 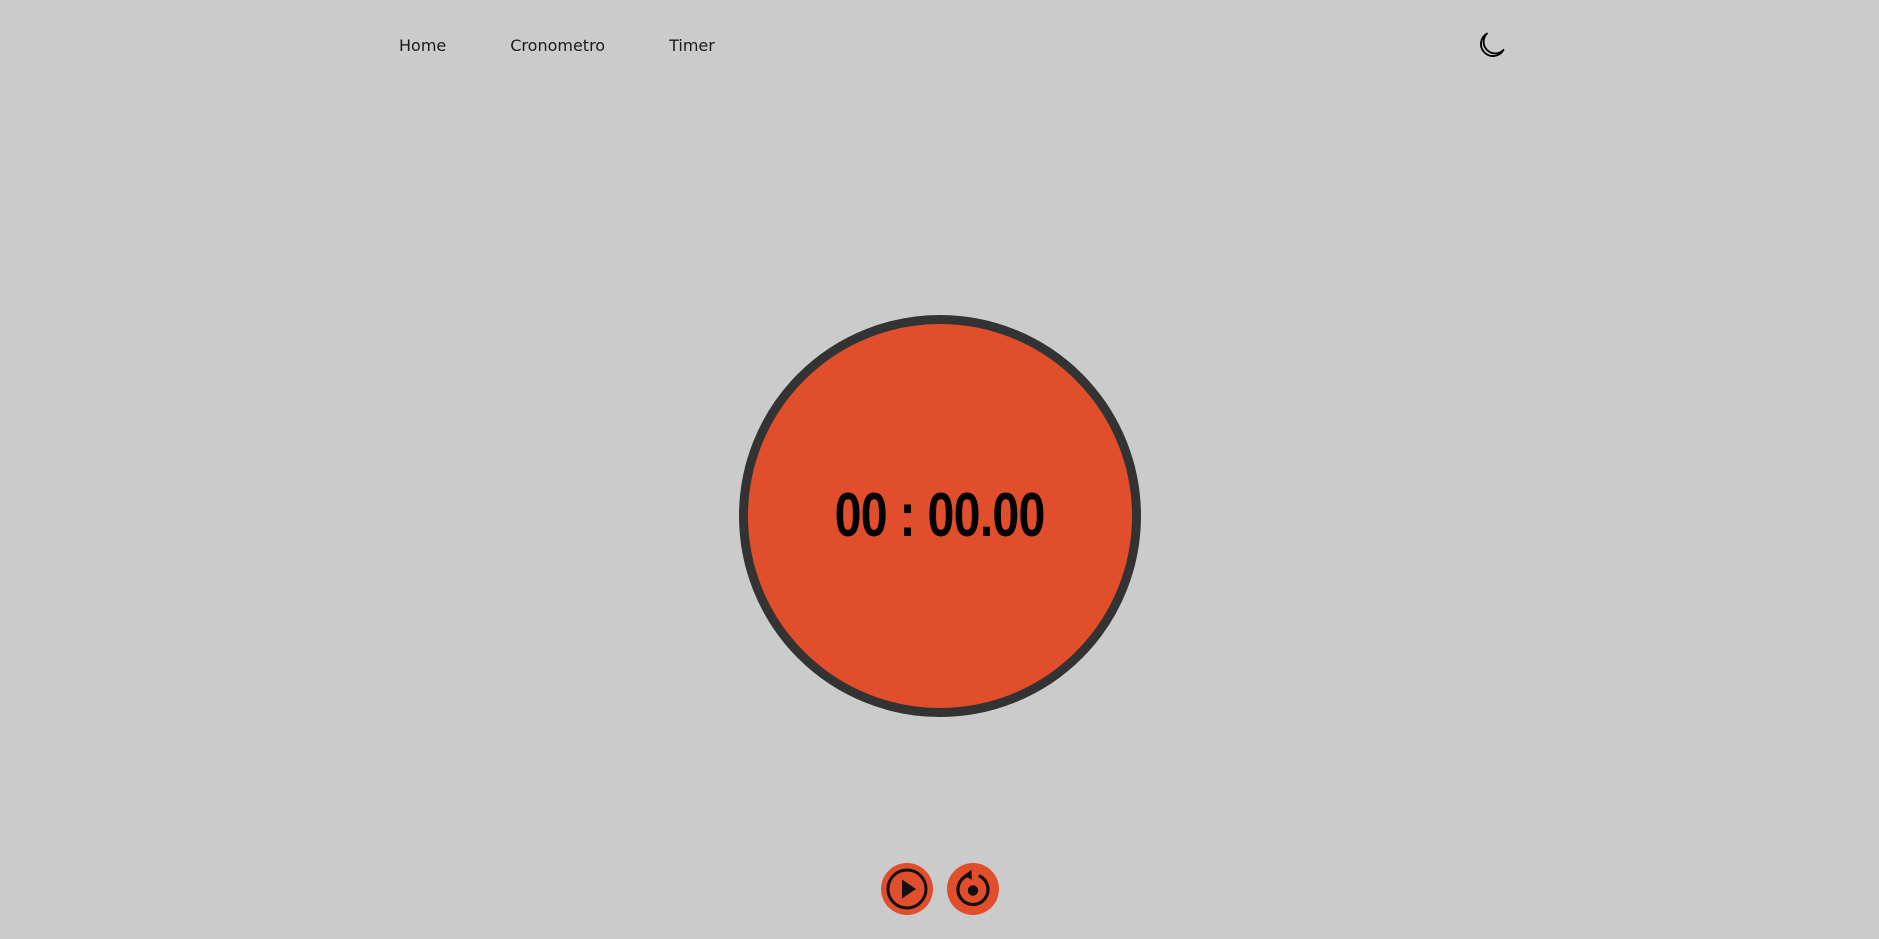 I want to click on play-icon, so click(x=907, y=889).